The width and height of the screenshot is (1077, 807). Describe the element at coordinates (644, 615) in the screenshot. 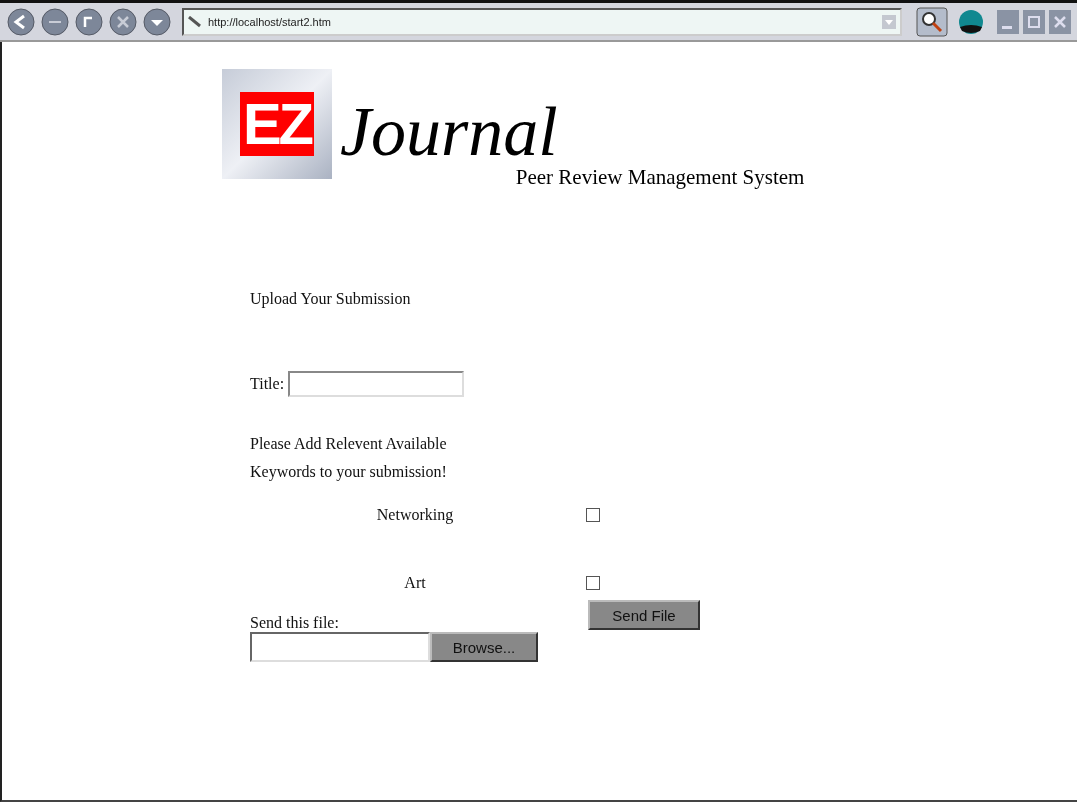

I see `send-file-button: Send File` at that location.